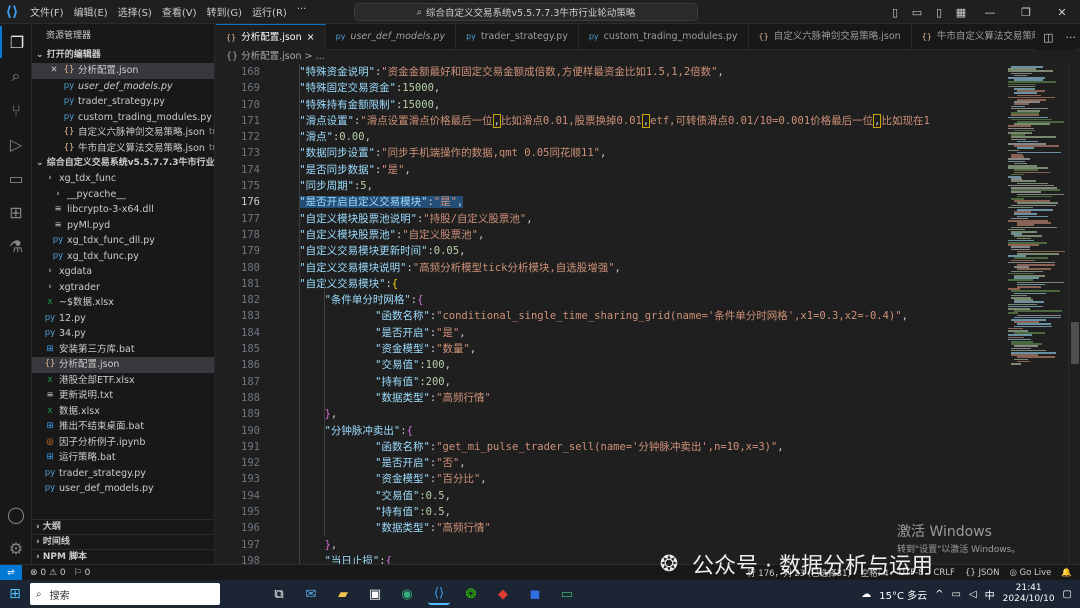 This screenshot has width=1080, height=608. What do you see at coordinates (503, 594) in the screenshot?
I see `app-red-icon: ◆` at bounding box center [503, 594].